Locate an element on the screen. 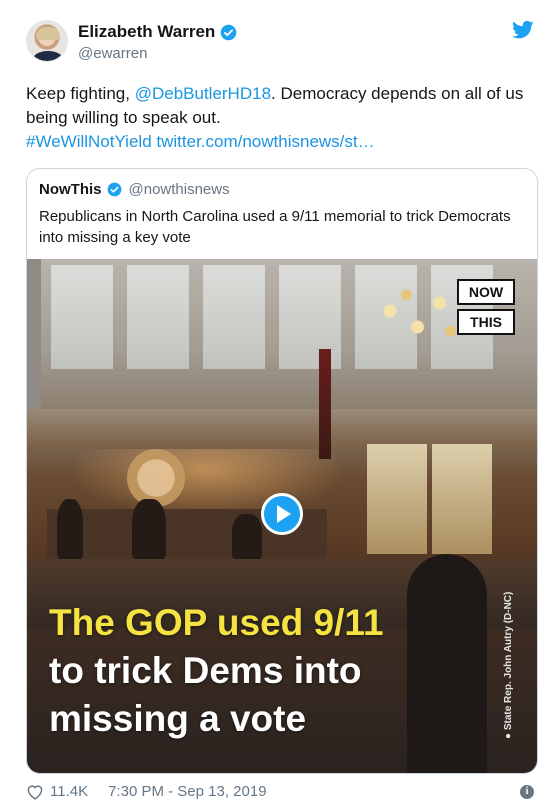 The width and height of the screenshot is (550, 803). tweet-header: Elizabeth Warren @ewarren is located at coordinates (280, 43).